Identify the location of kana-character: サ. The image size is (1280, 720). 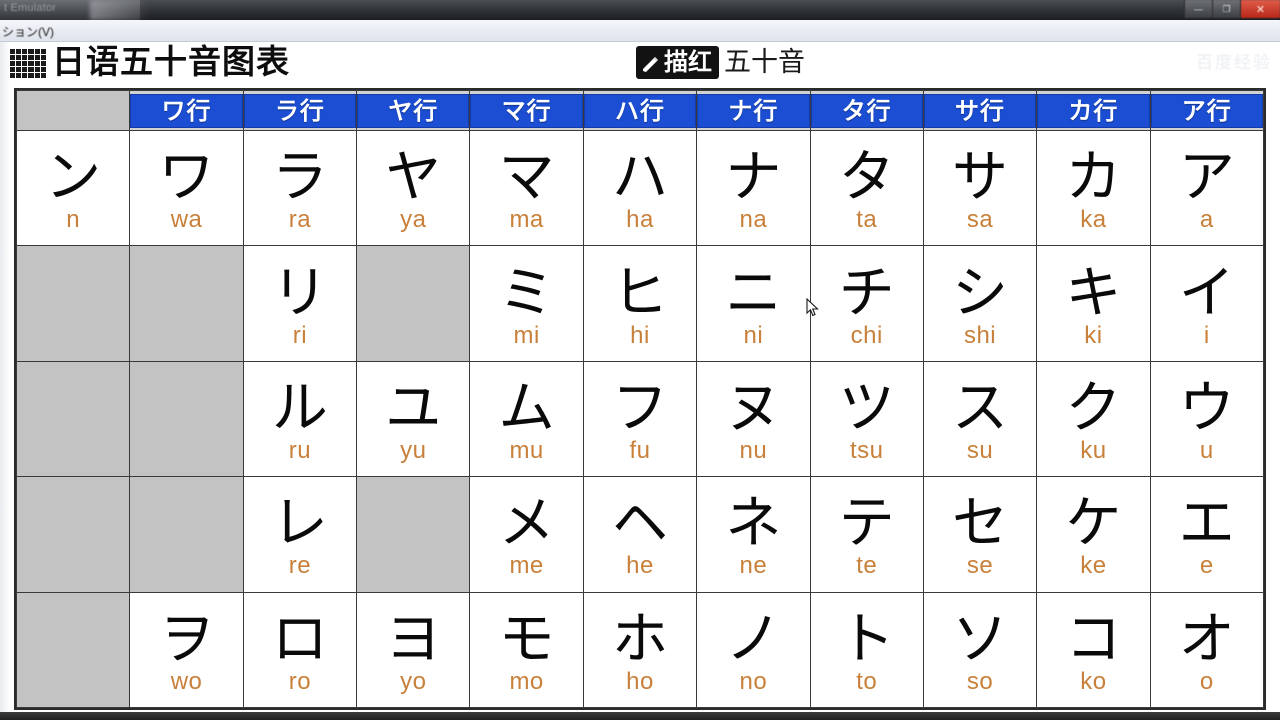
(980, 178).